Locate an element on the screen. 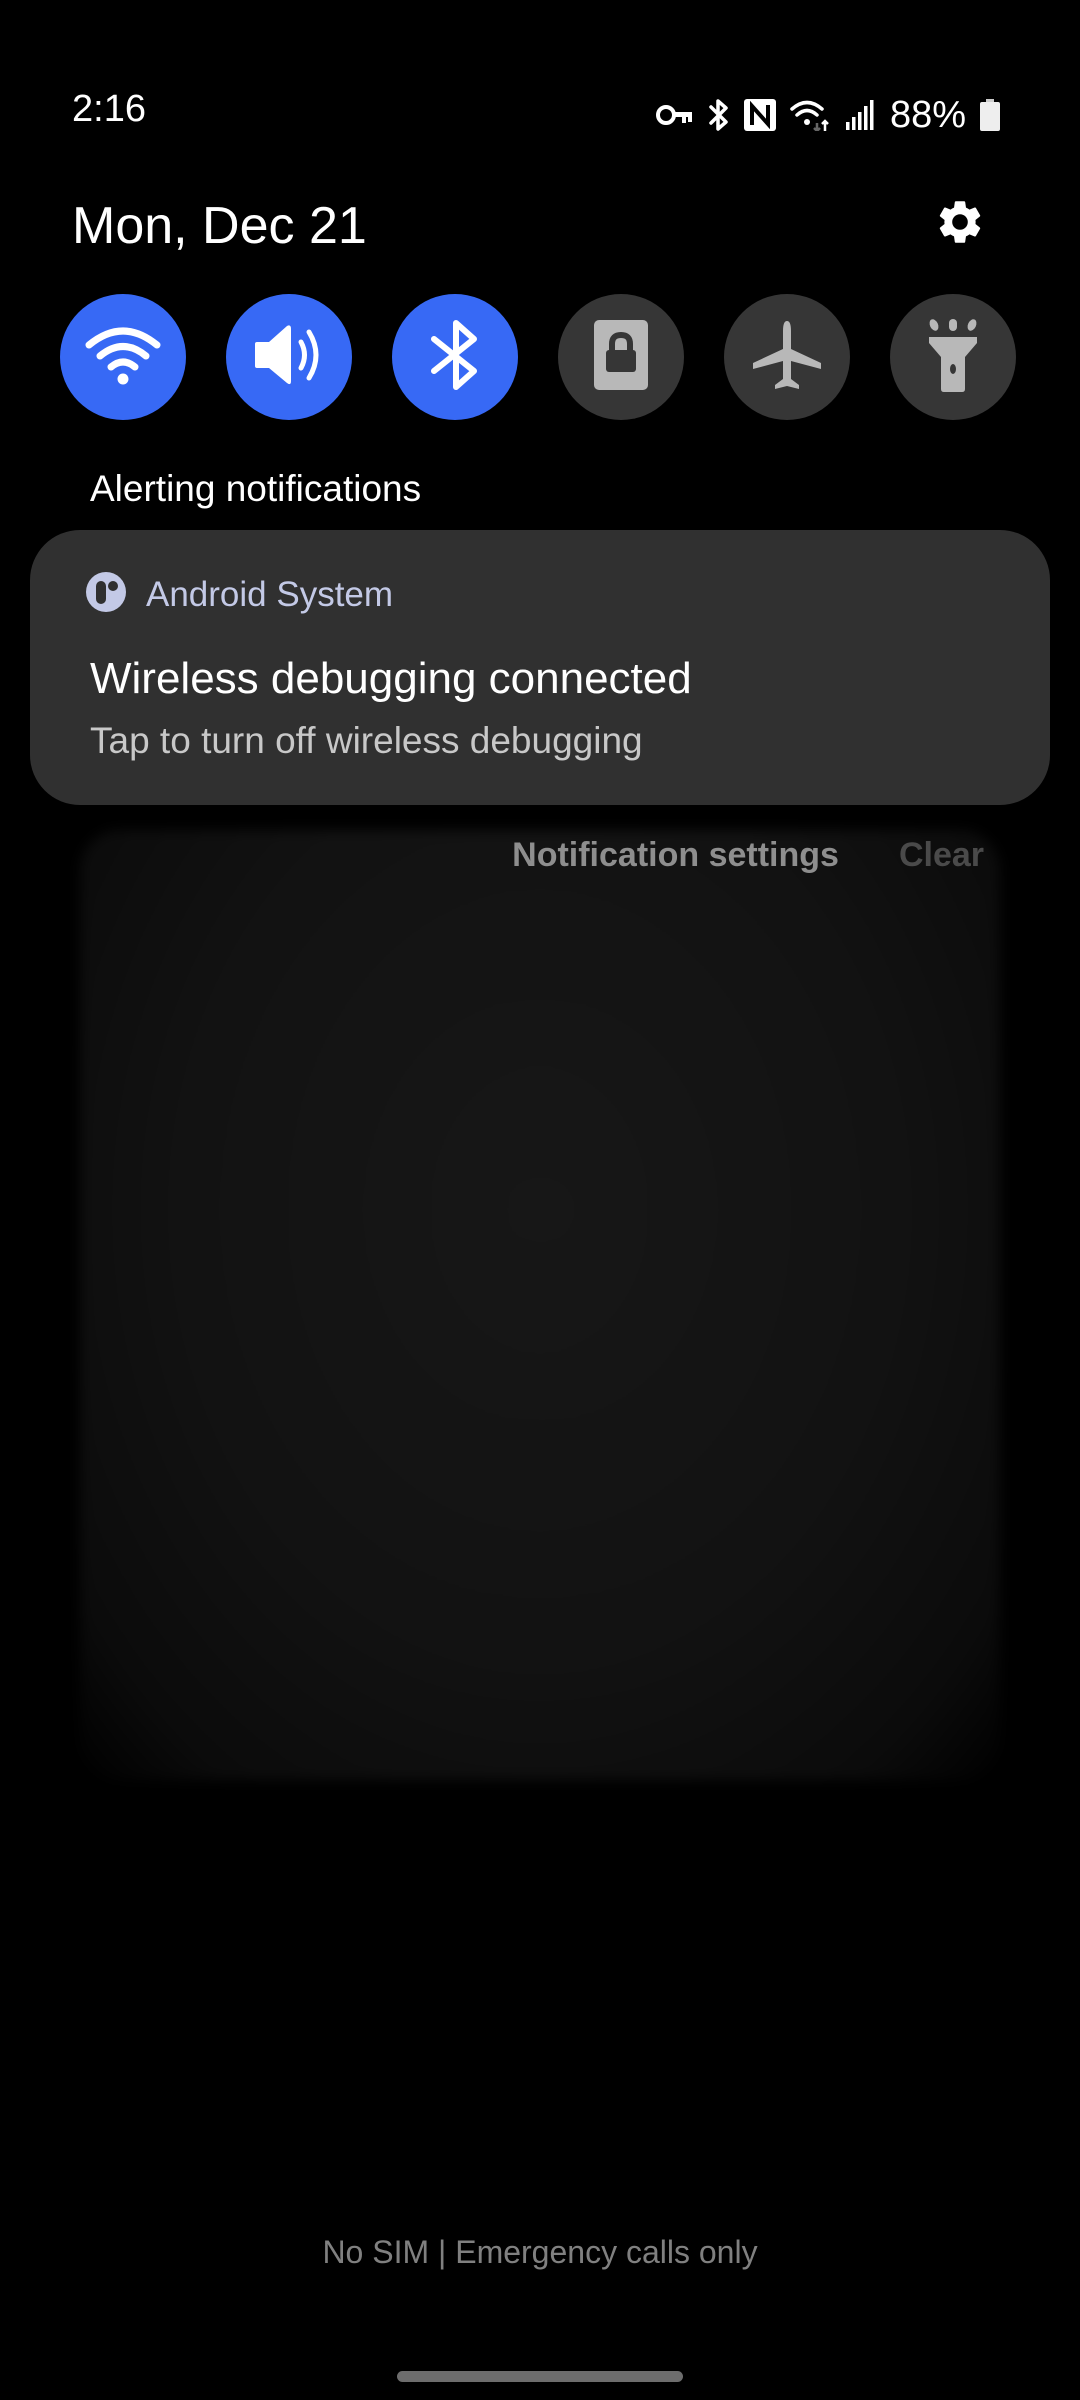 The width and height of the screenshot is (1080, 2400). notification-title: Wireless debugging connected is located at coordinates (391, 678).